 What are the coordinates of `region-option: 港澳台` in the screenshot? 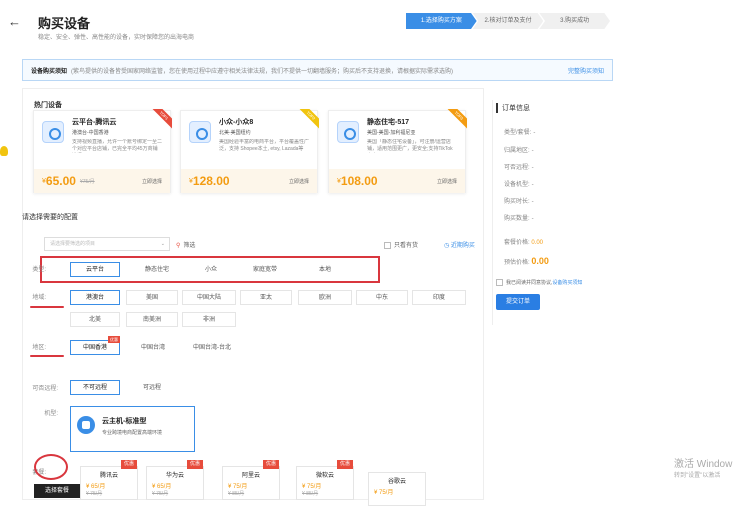 It's located at (95, 297).